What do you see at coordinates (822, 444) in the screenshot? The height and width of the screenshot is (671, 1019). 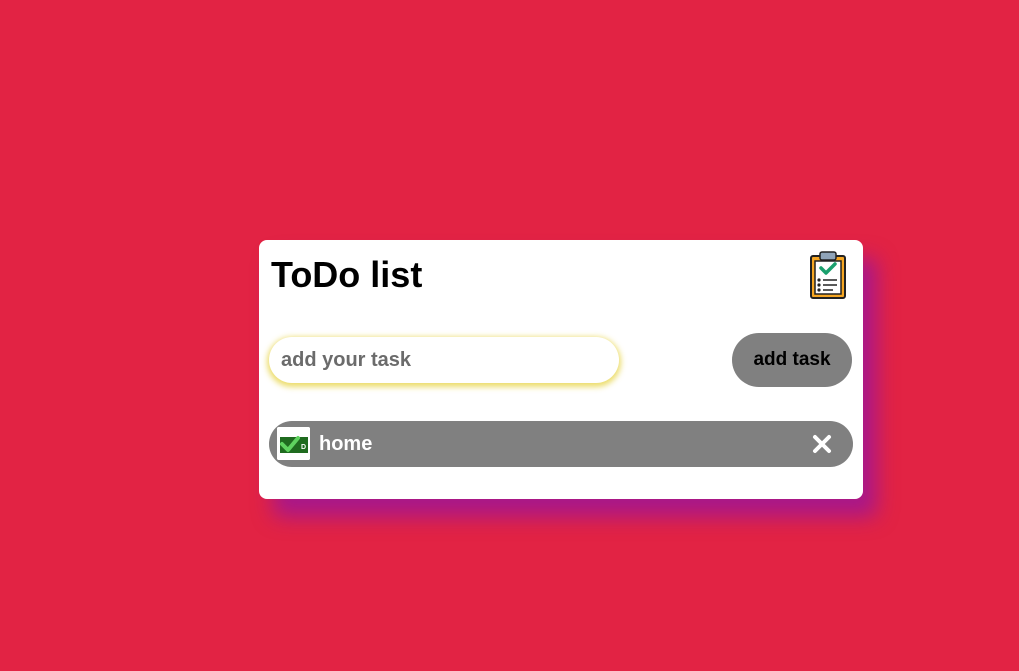 I see `close-icon` at bounding box center [822, 444].